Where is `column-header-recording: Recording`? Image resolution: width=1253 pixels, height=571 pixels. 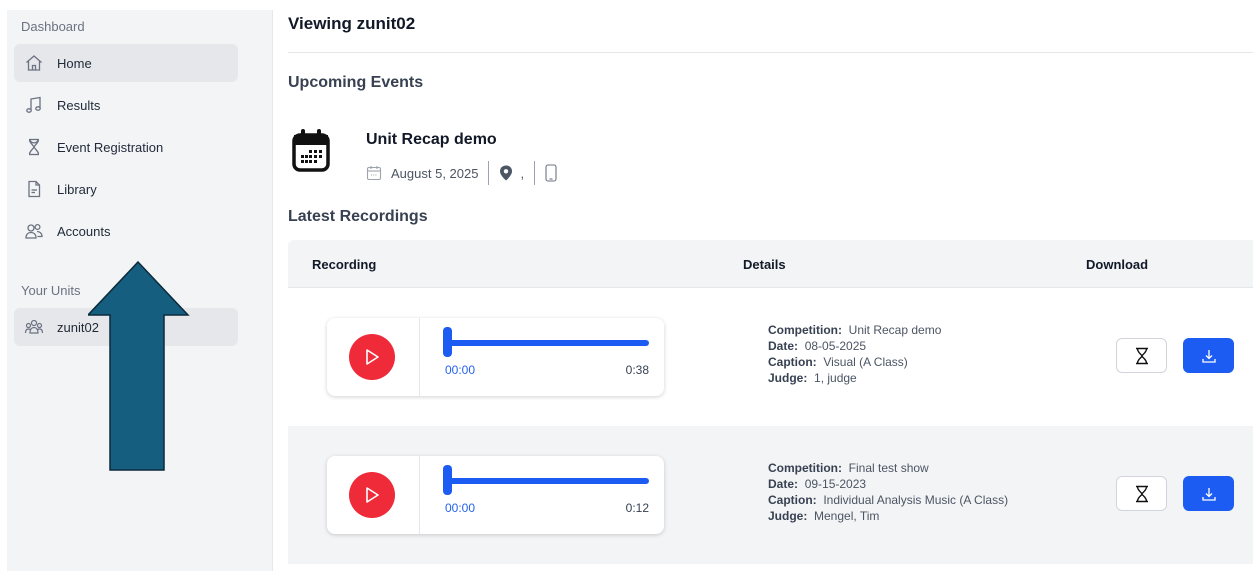
column-header-recording: Recording is located at coordinates (344, 264).